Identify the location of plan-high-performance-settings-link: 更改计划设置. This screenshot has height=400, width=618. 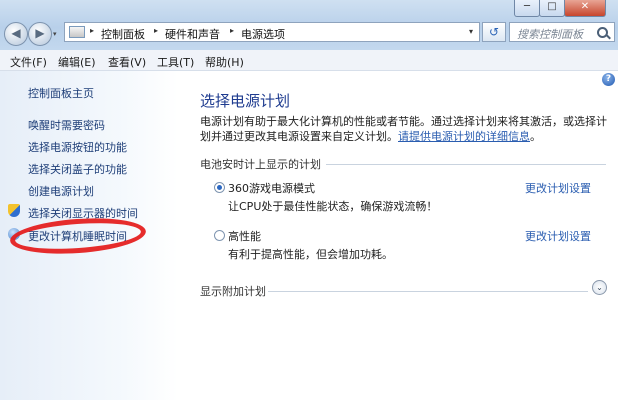
(558, 236).